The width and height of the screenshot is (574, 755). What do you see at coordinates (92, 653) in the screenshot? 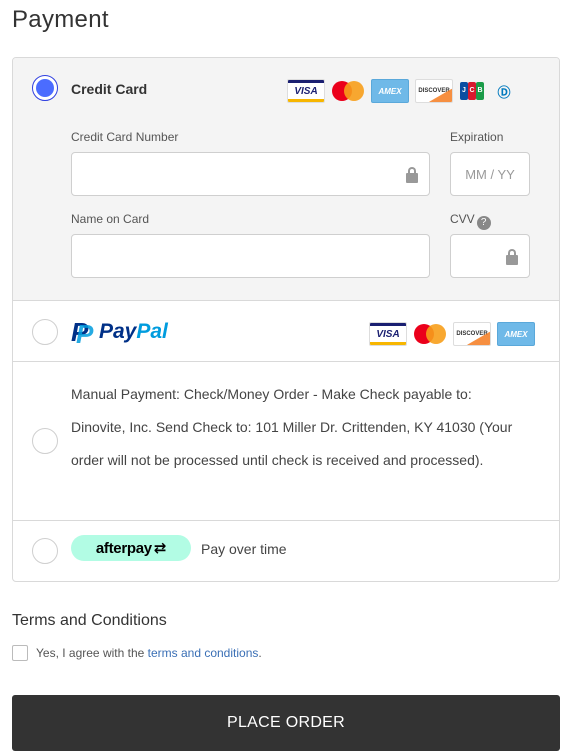
I see `terms-prefix: Yes, I agree with the` at bounding box center [92, 653].